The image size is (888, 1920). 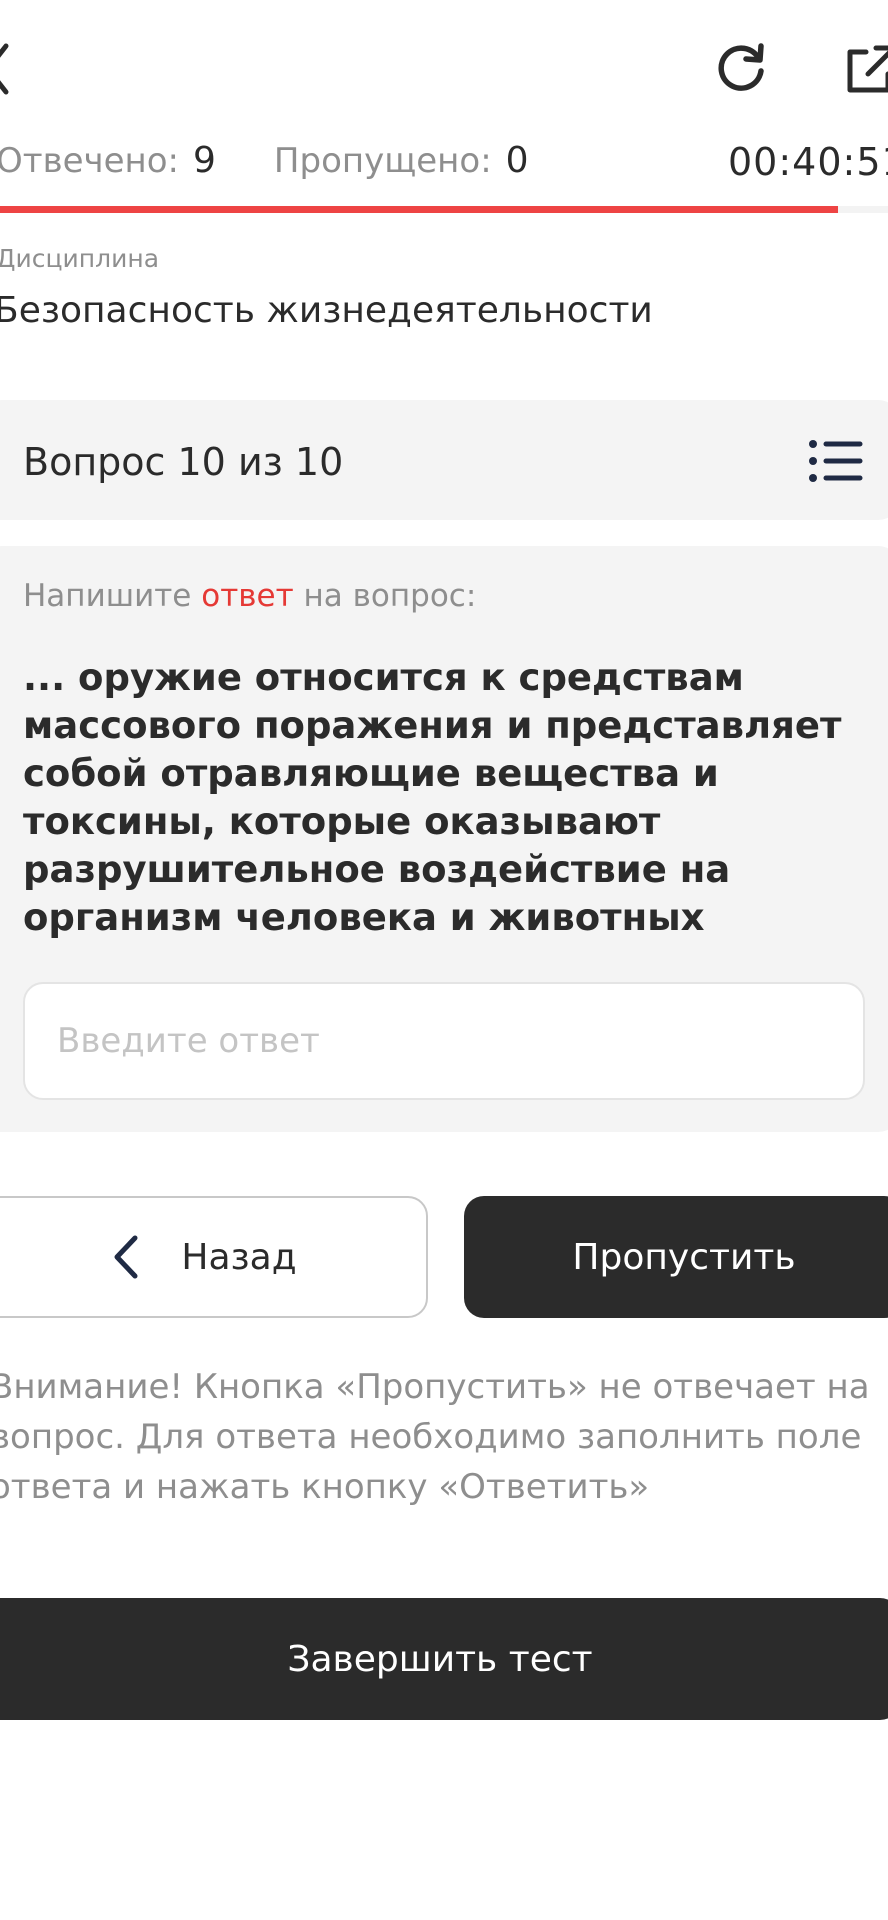 What do you see at coordinates (419, 209) in the screenshot?
I see `progress-fill` at bounding box center [419, 209].